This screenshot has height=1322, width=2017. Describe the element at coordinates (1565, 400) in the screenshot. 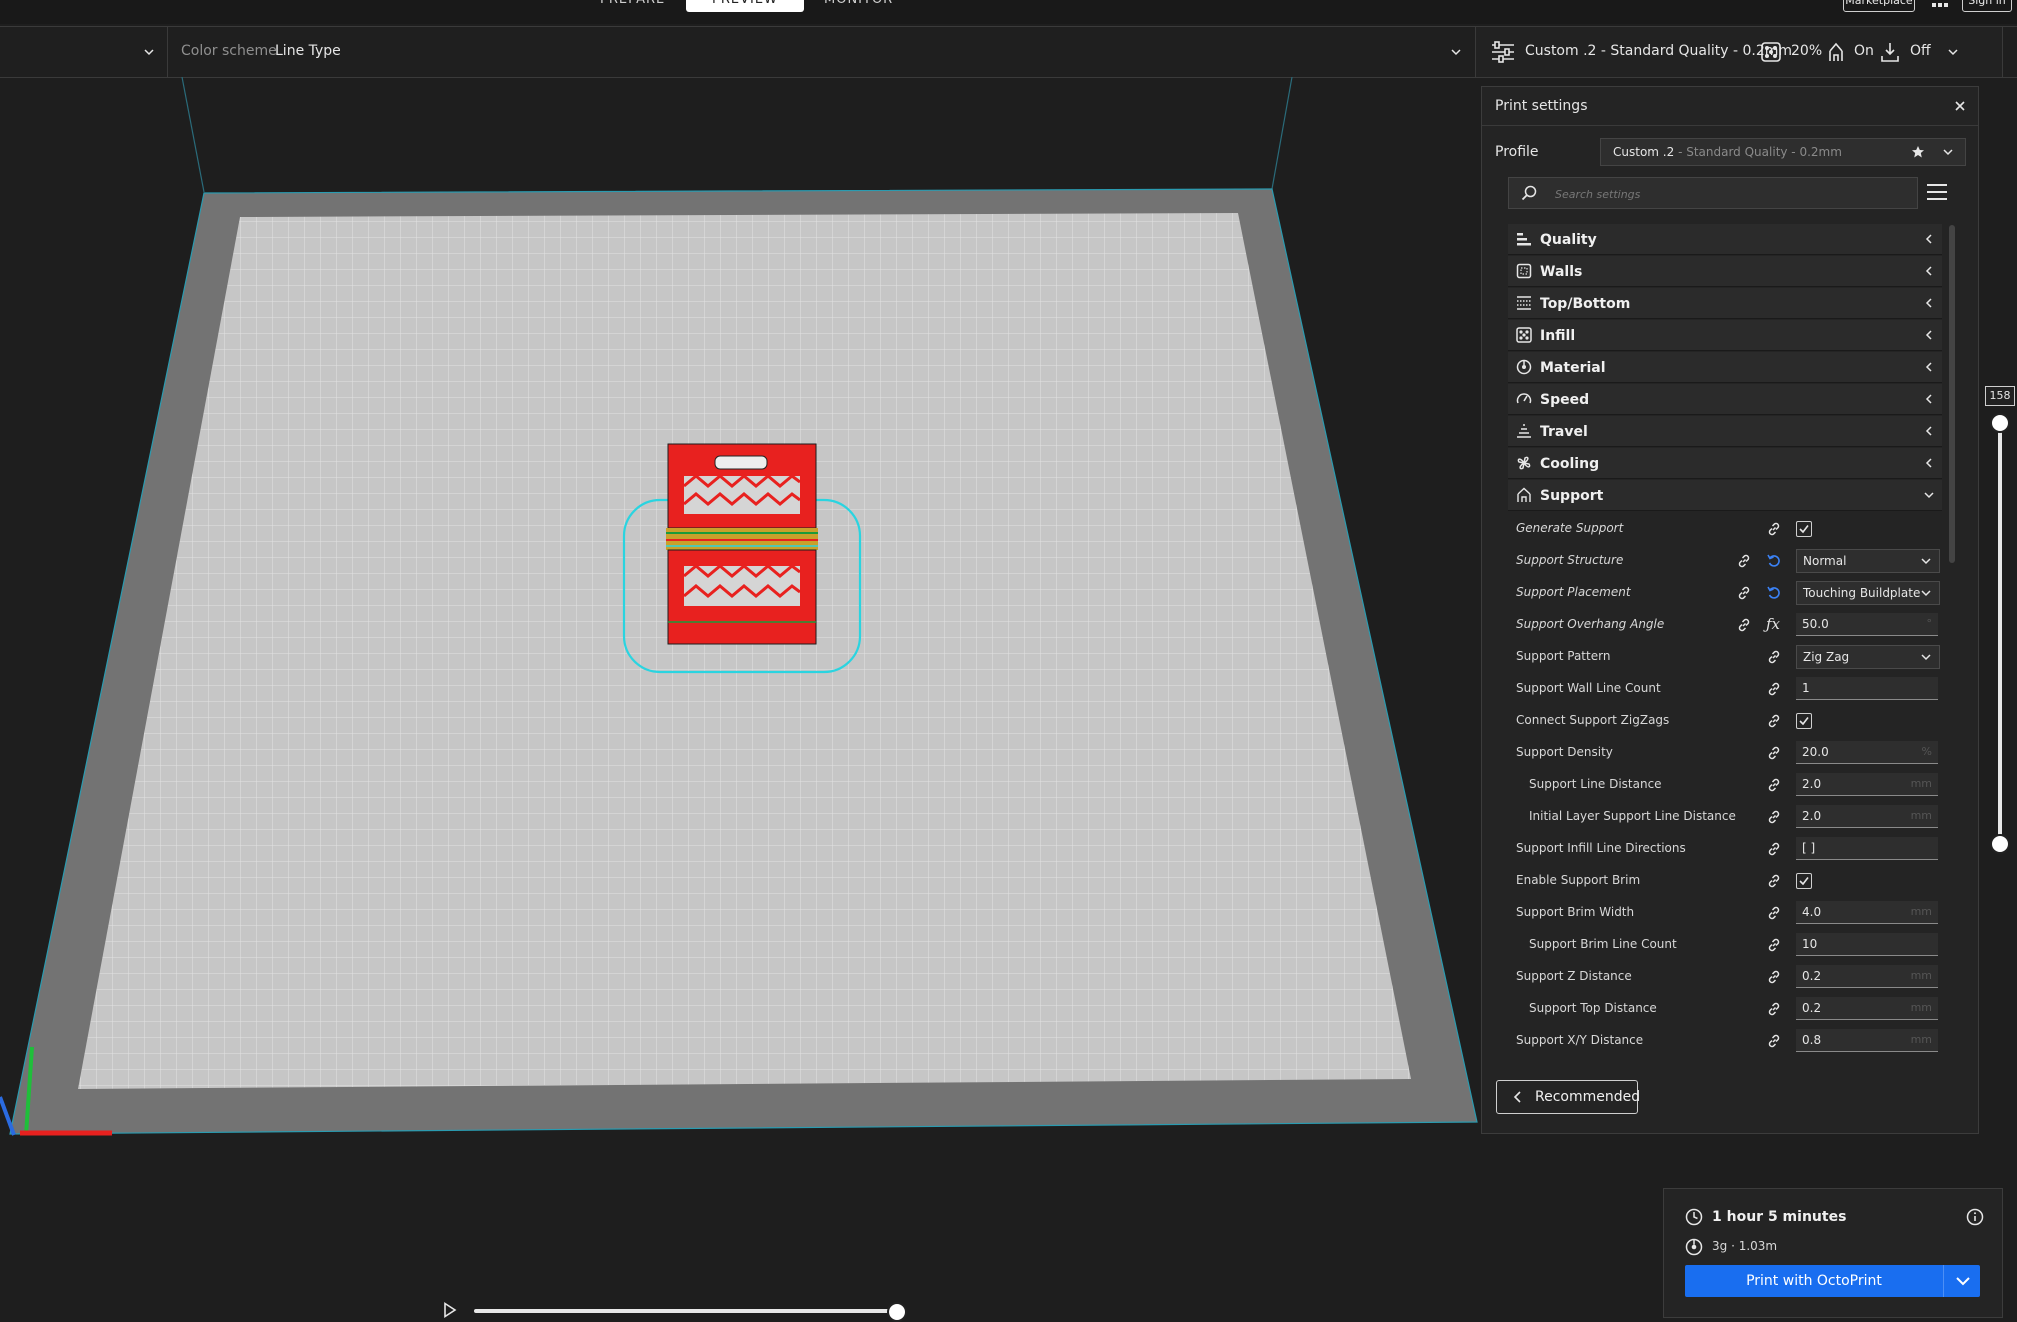

I see `category-label: Speed` at that location.